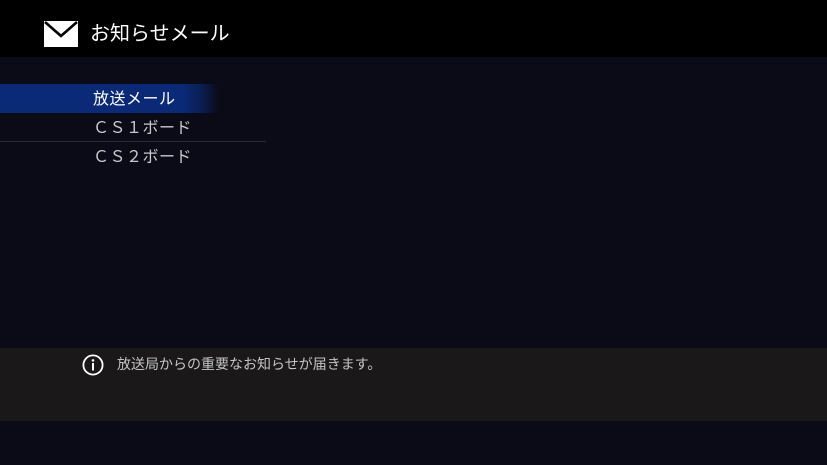 This screenshot has height=465, width=827. I want to click on menu-item-label: ＣＳ２ボード, so click(143, 156).